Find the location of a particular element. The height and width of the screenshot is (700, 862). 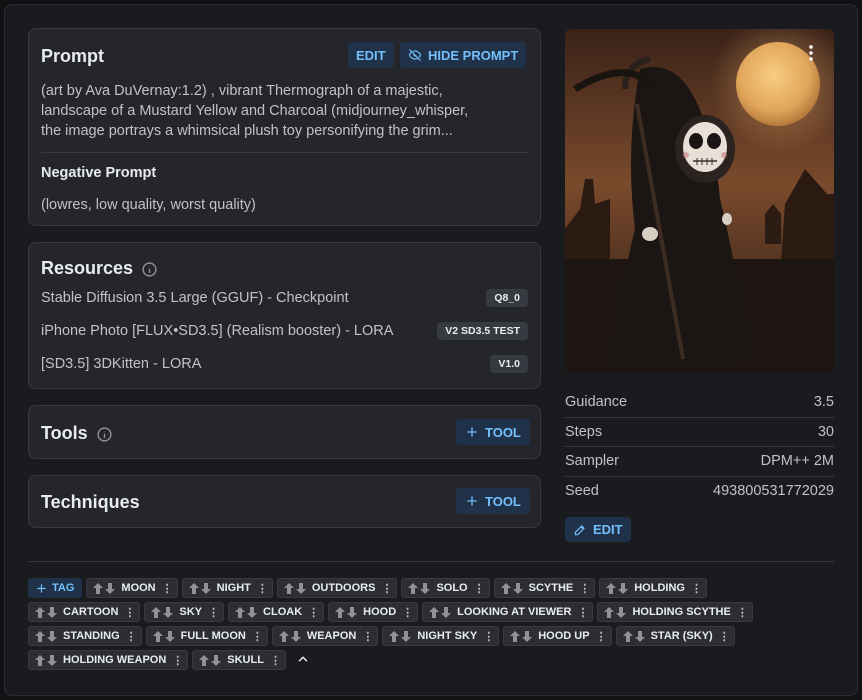

tag-label: OUTDOORS is located at coordinates (344, 588).